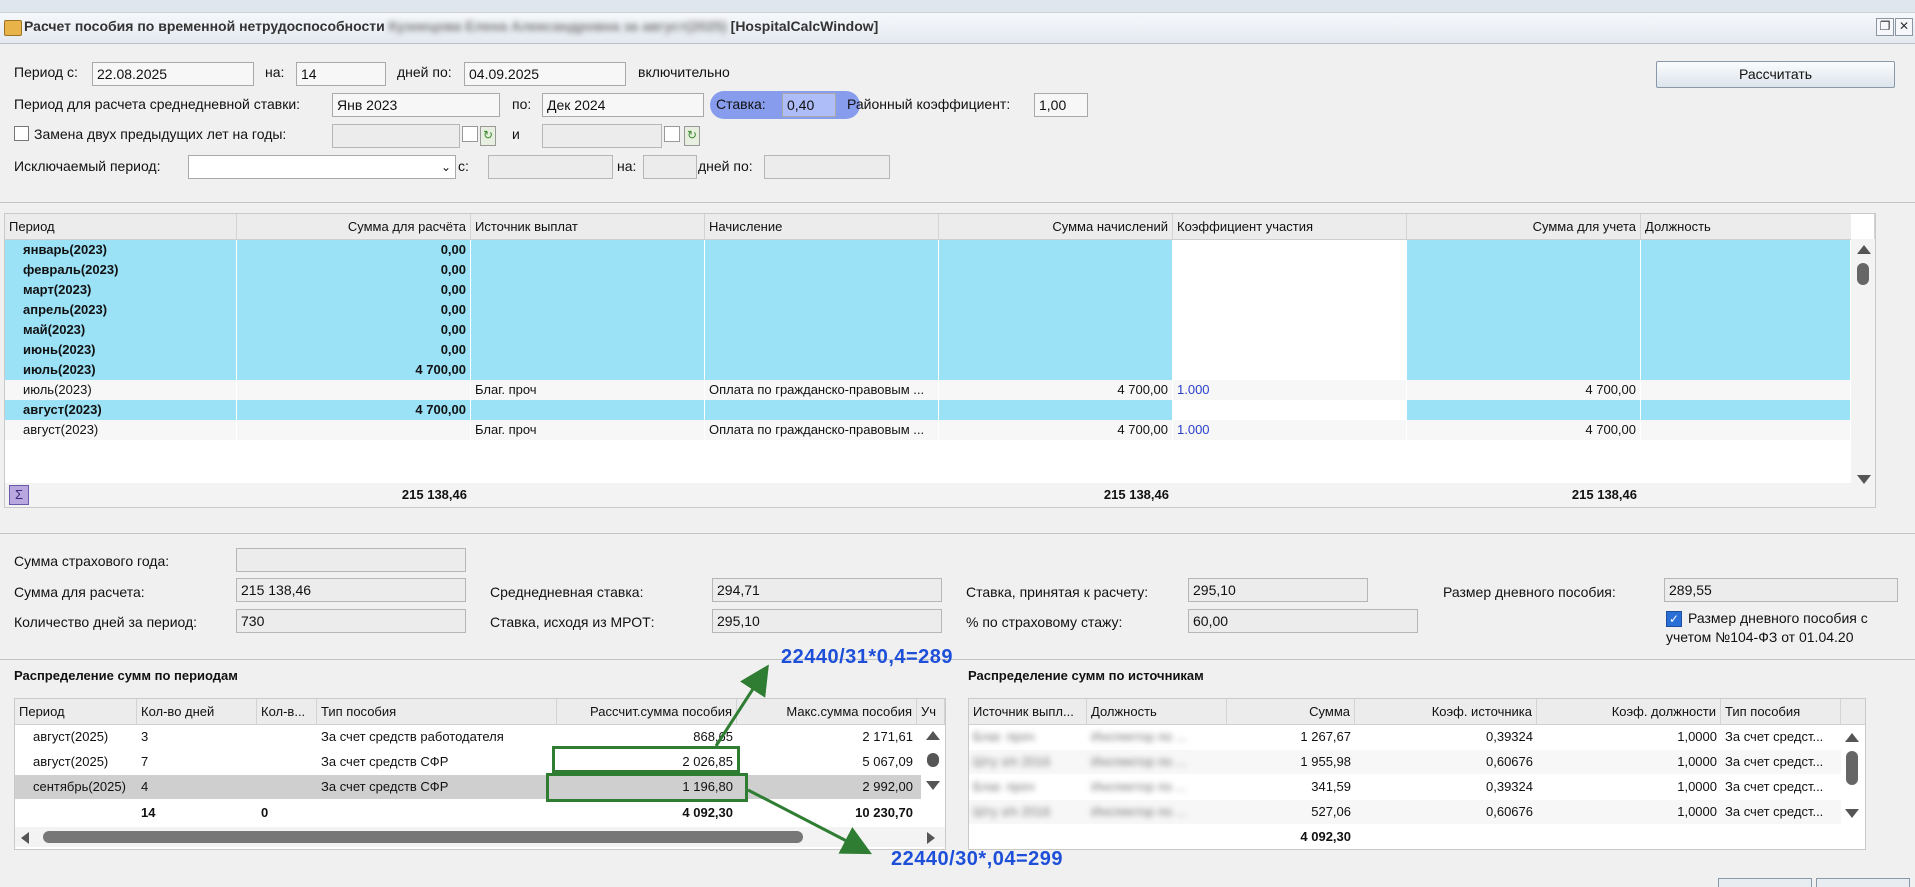  I want to click on annotation-arrows, so click(793, 759).